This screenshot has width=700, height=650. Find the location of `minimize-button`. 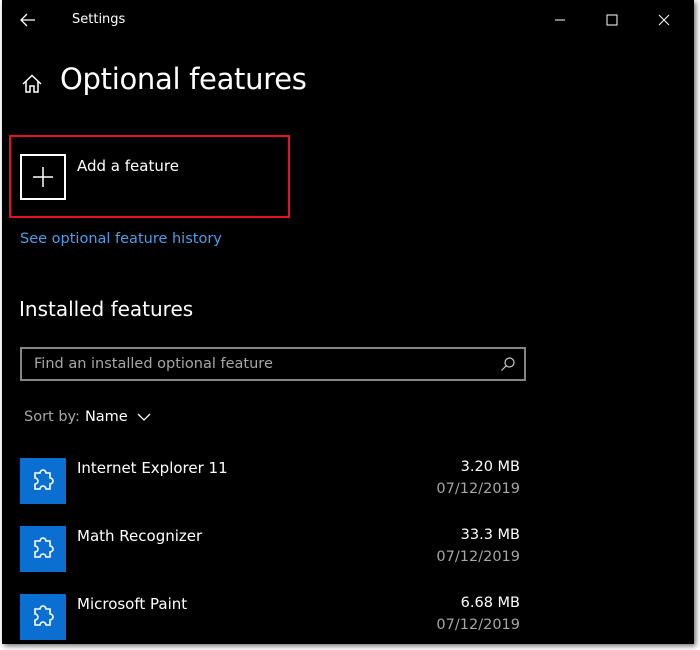

minimize-button is located at coordinates (560, 20).